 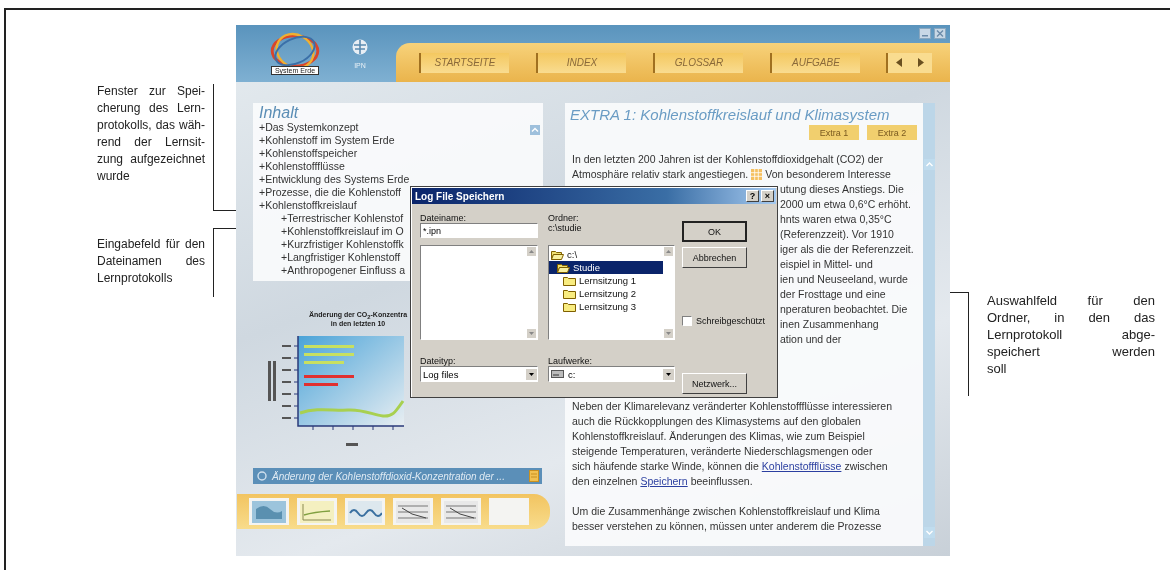 I want to click on contents-item: +Kohlenstoffspeicher, so click(x=308, y=153).